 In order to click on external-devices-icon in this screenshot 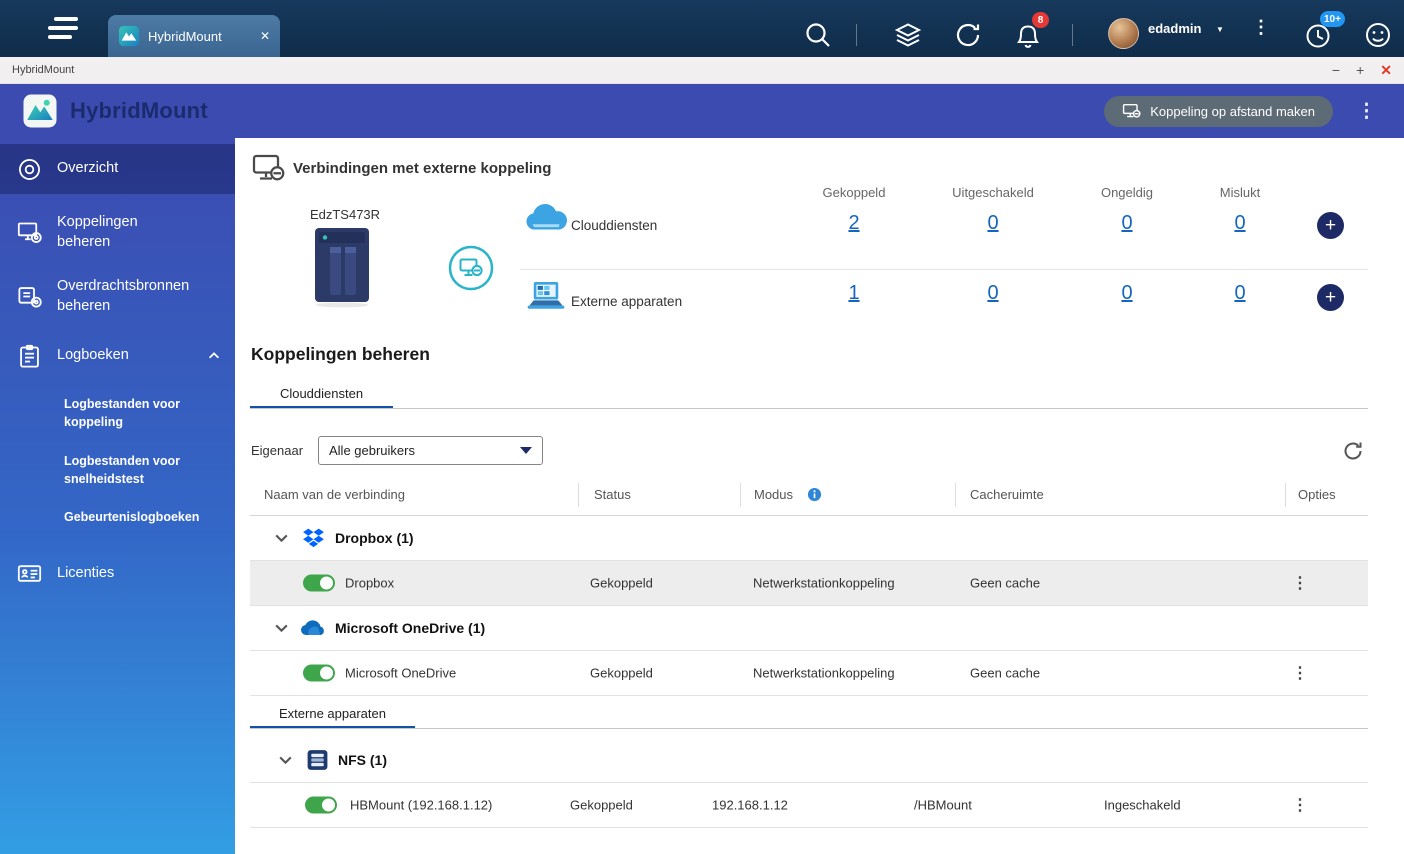, I will do `click(546, 295)`.